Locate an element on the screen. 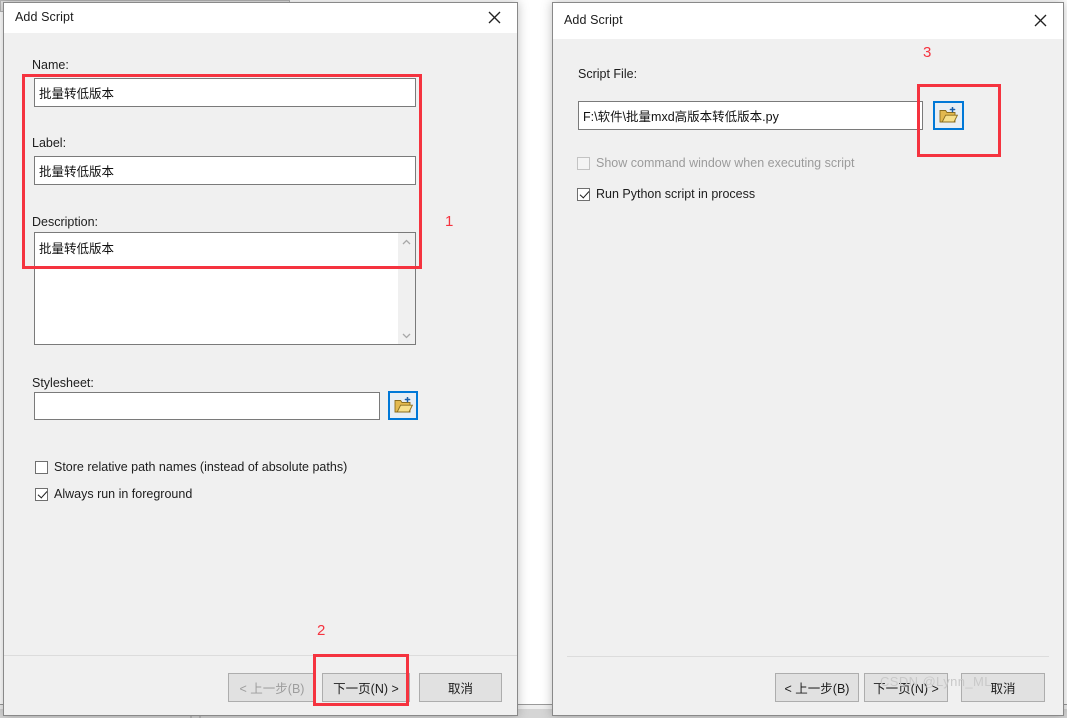 This screenshot has width=1067, height=718. name-input: 批量转低版本 is located at coordinates (225, 92).